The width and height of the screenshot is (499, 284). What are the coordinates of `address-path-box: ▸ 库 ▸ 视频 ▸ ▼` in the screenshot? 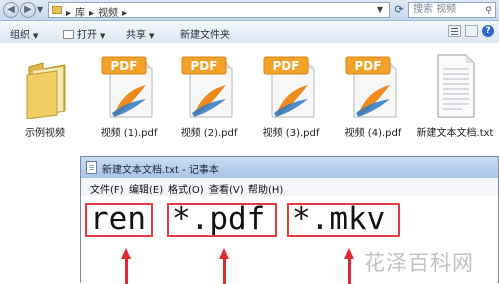 It's located at (219, 10).